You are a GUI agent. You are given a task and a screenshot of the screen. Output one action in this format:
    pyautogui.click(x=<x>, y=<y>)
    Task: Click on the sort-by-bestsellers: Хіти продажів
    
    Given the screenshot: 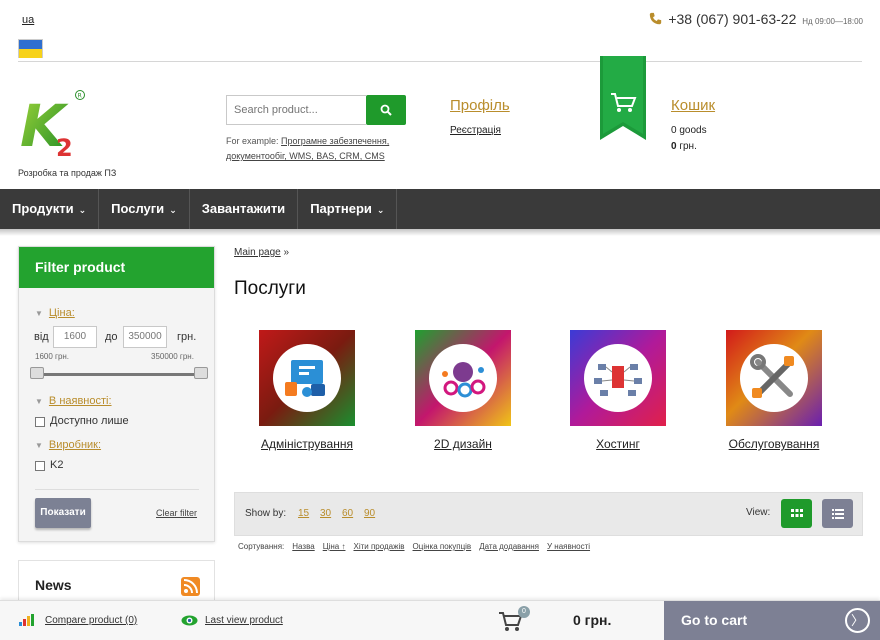 What is the action you would take?
    pyautogui.click(x=378, y=546)
    